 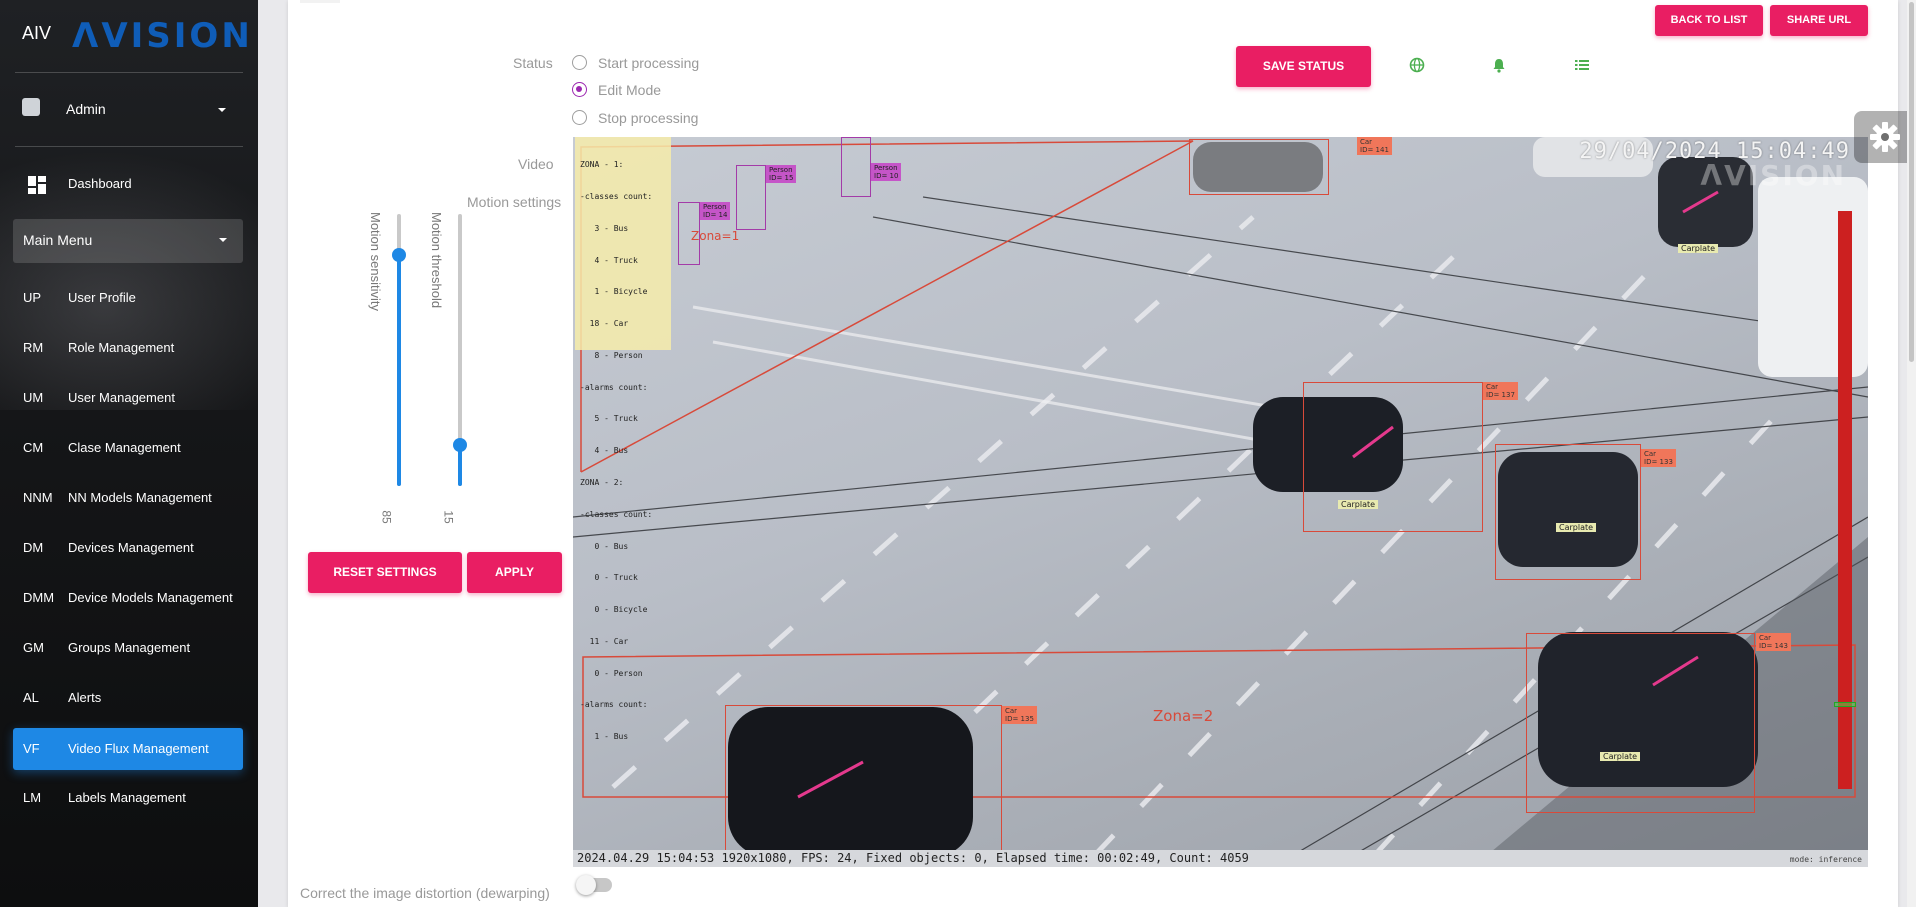 I want to click on sidebar-item-device-models-management: DMM Device Models Management, so click(x=128, y=598).